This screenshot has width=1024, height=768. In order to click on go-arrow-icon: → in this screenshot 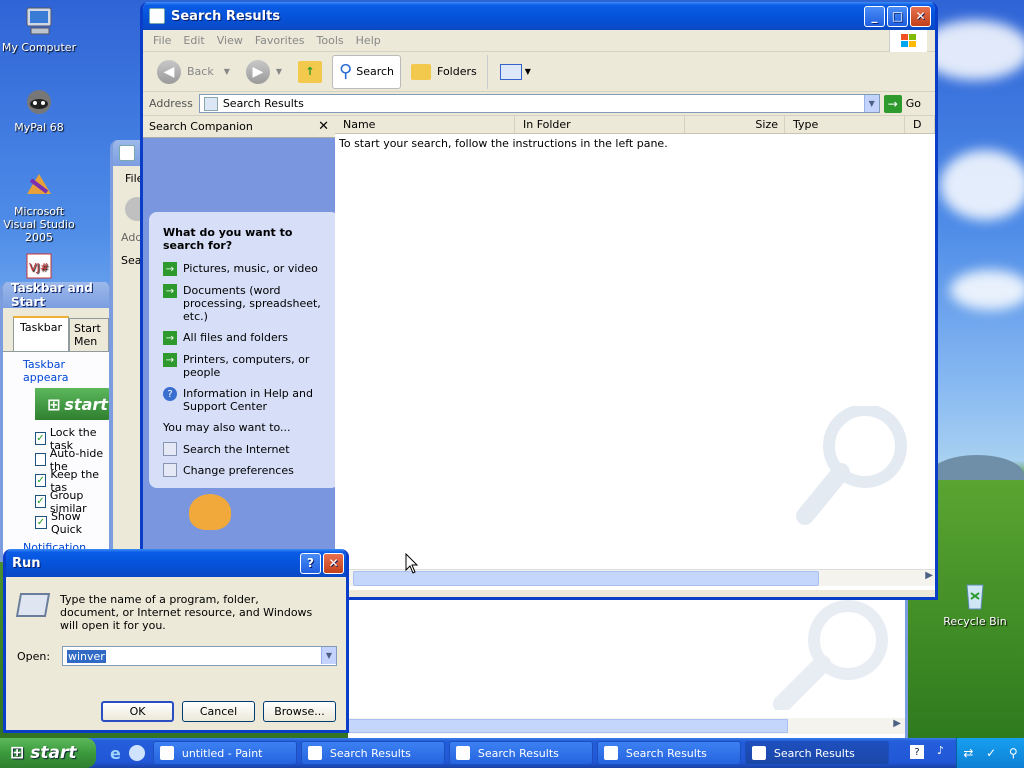, I will do `click(892, 103)`.